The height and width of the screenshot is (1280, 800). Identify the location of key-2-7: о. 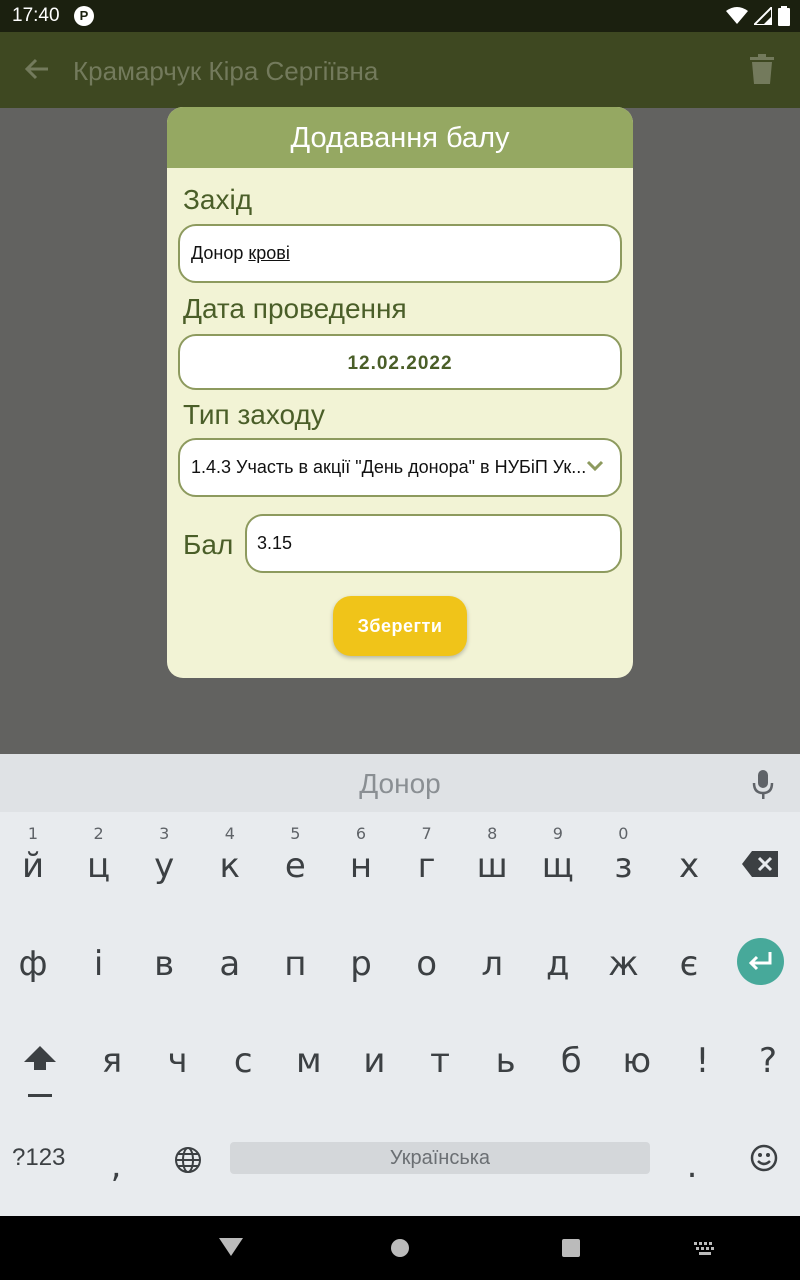
(427, 962).